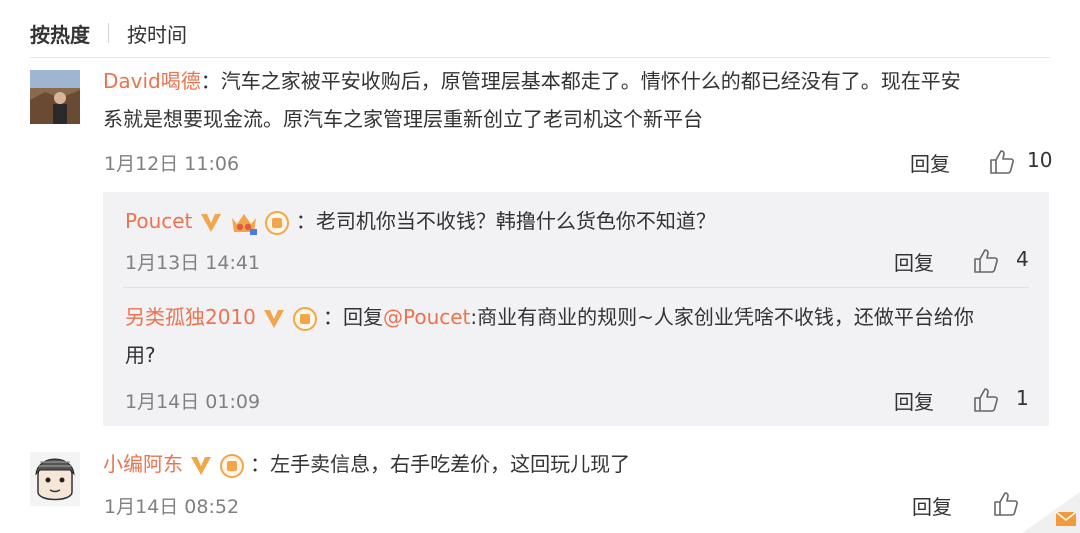 This screenshot has height=533, width=1080. I want to click on reply-username: Poucet, so click(158, 221).